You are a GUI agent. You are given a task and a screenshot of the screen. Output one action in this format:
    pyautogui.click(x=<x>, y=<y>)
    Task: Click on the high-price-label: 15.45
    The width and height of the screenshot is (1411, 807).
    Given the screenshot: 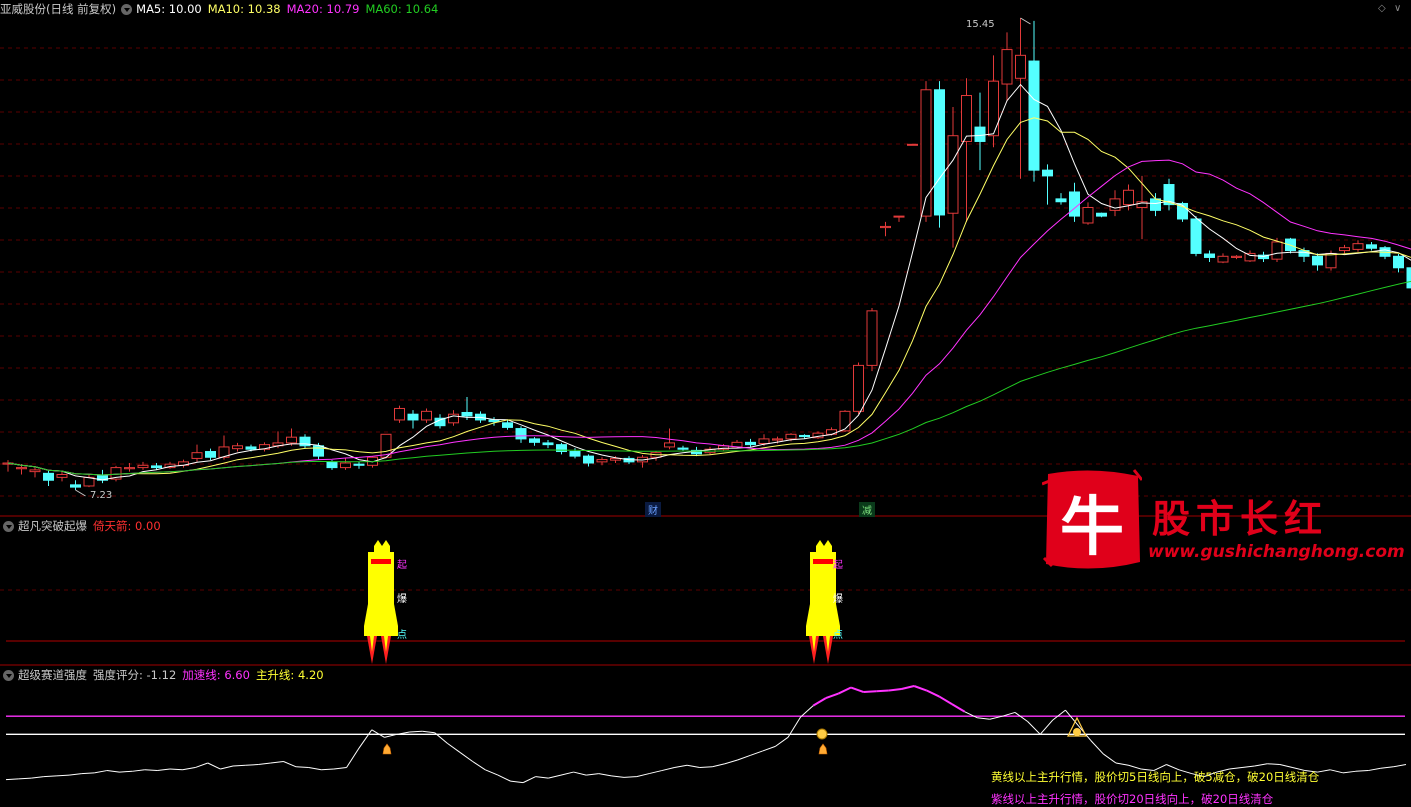 What is the action you would take?
    pyautogui.click(x=980, y=24)
    